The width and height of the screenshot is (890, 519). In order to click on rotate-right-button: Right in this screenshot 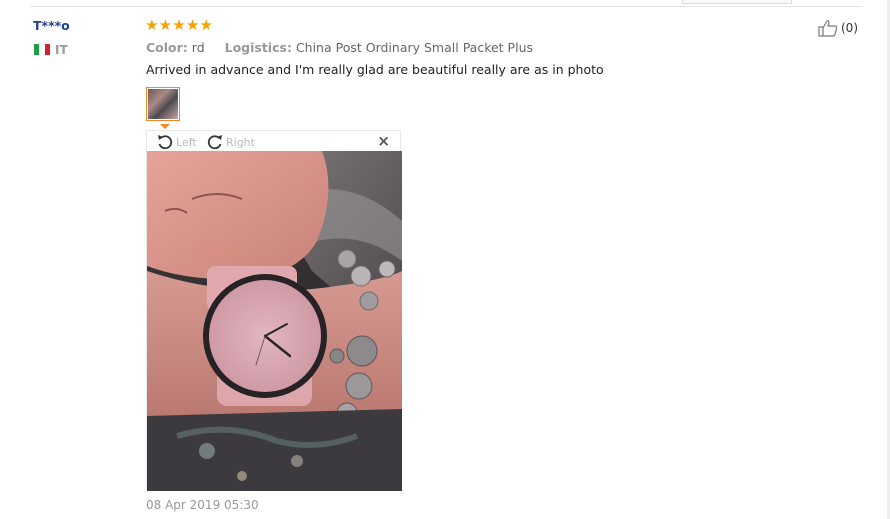, I will do `click(230, 142)`.